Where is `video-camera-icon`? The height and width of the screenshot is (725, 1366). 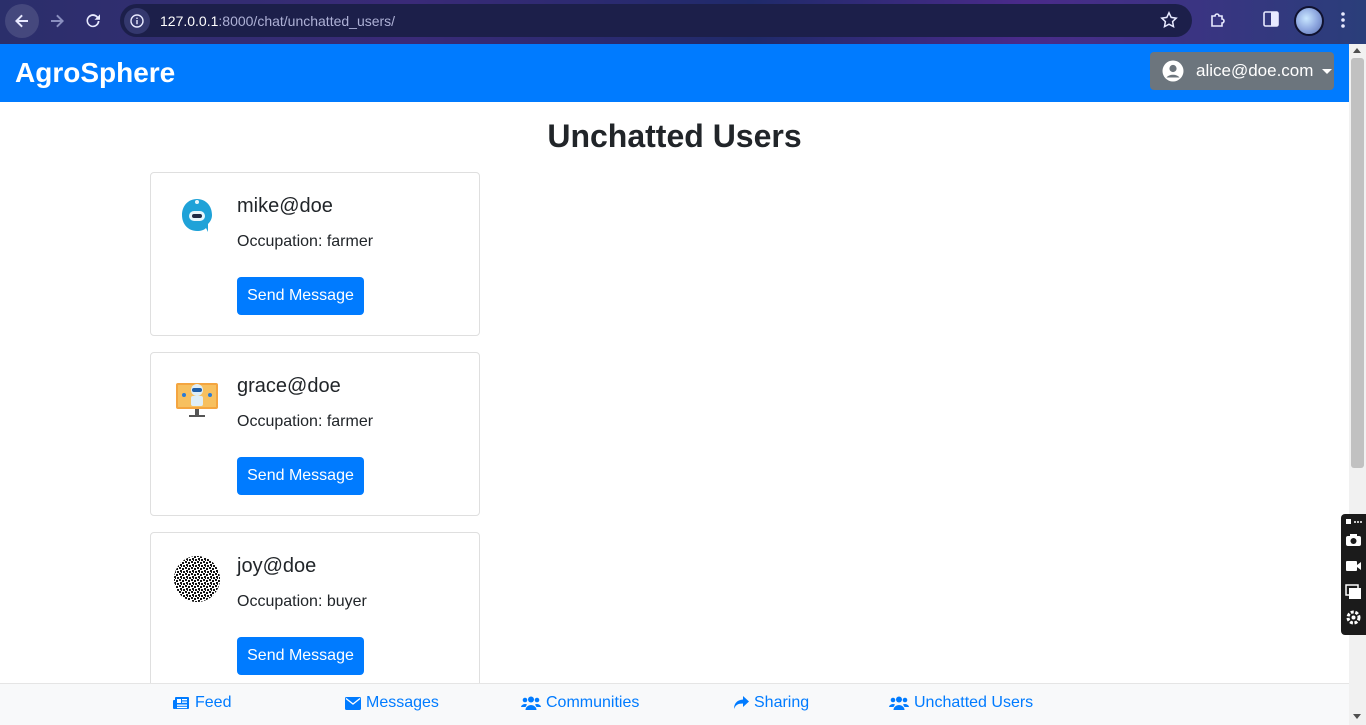 video-camera-icon is located at coordinates (1353, 566).